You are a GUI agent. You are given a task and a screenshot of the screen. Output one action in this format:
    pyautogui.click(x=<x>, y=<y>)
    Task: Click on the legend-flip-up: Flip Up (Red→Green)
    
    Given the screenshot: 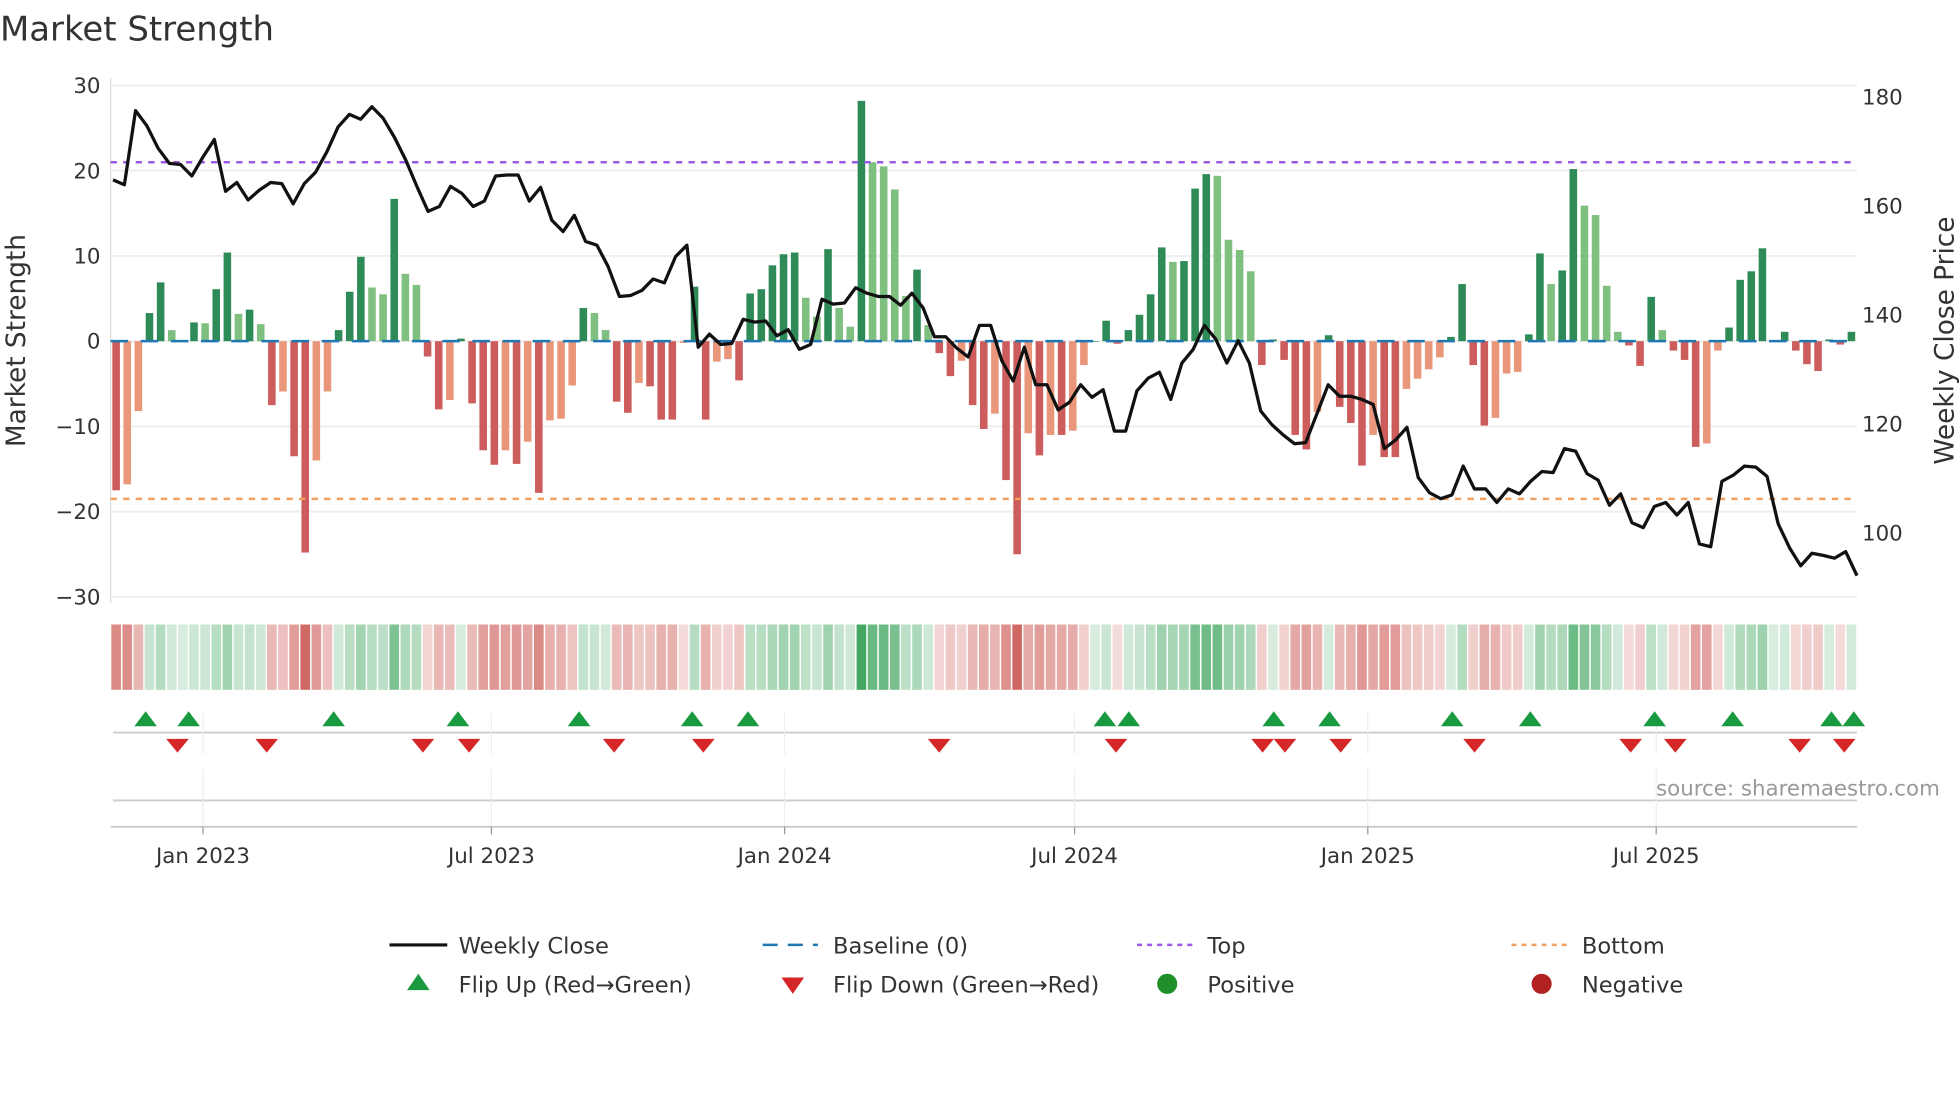 What is the action you would take?
    pyautogui.click(x=575, y=986)
    